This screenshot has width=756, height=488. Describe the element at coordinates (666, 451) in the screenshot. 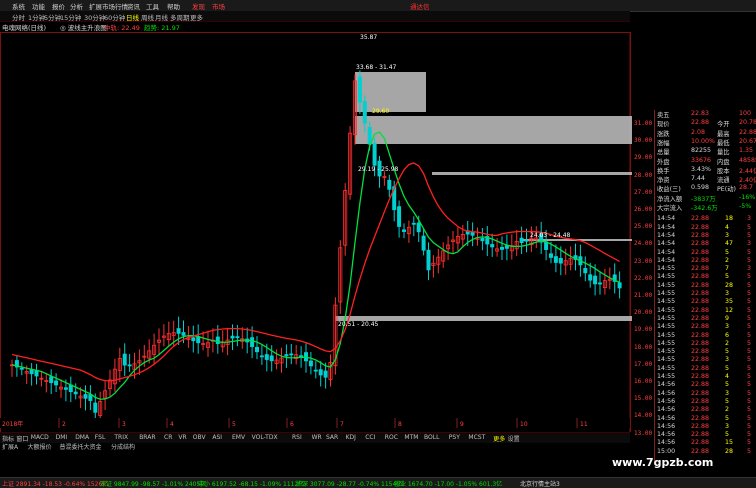

I see `tick-time: 15:00` at that location.